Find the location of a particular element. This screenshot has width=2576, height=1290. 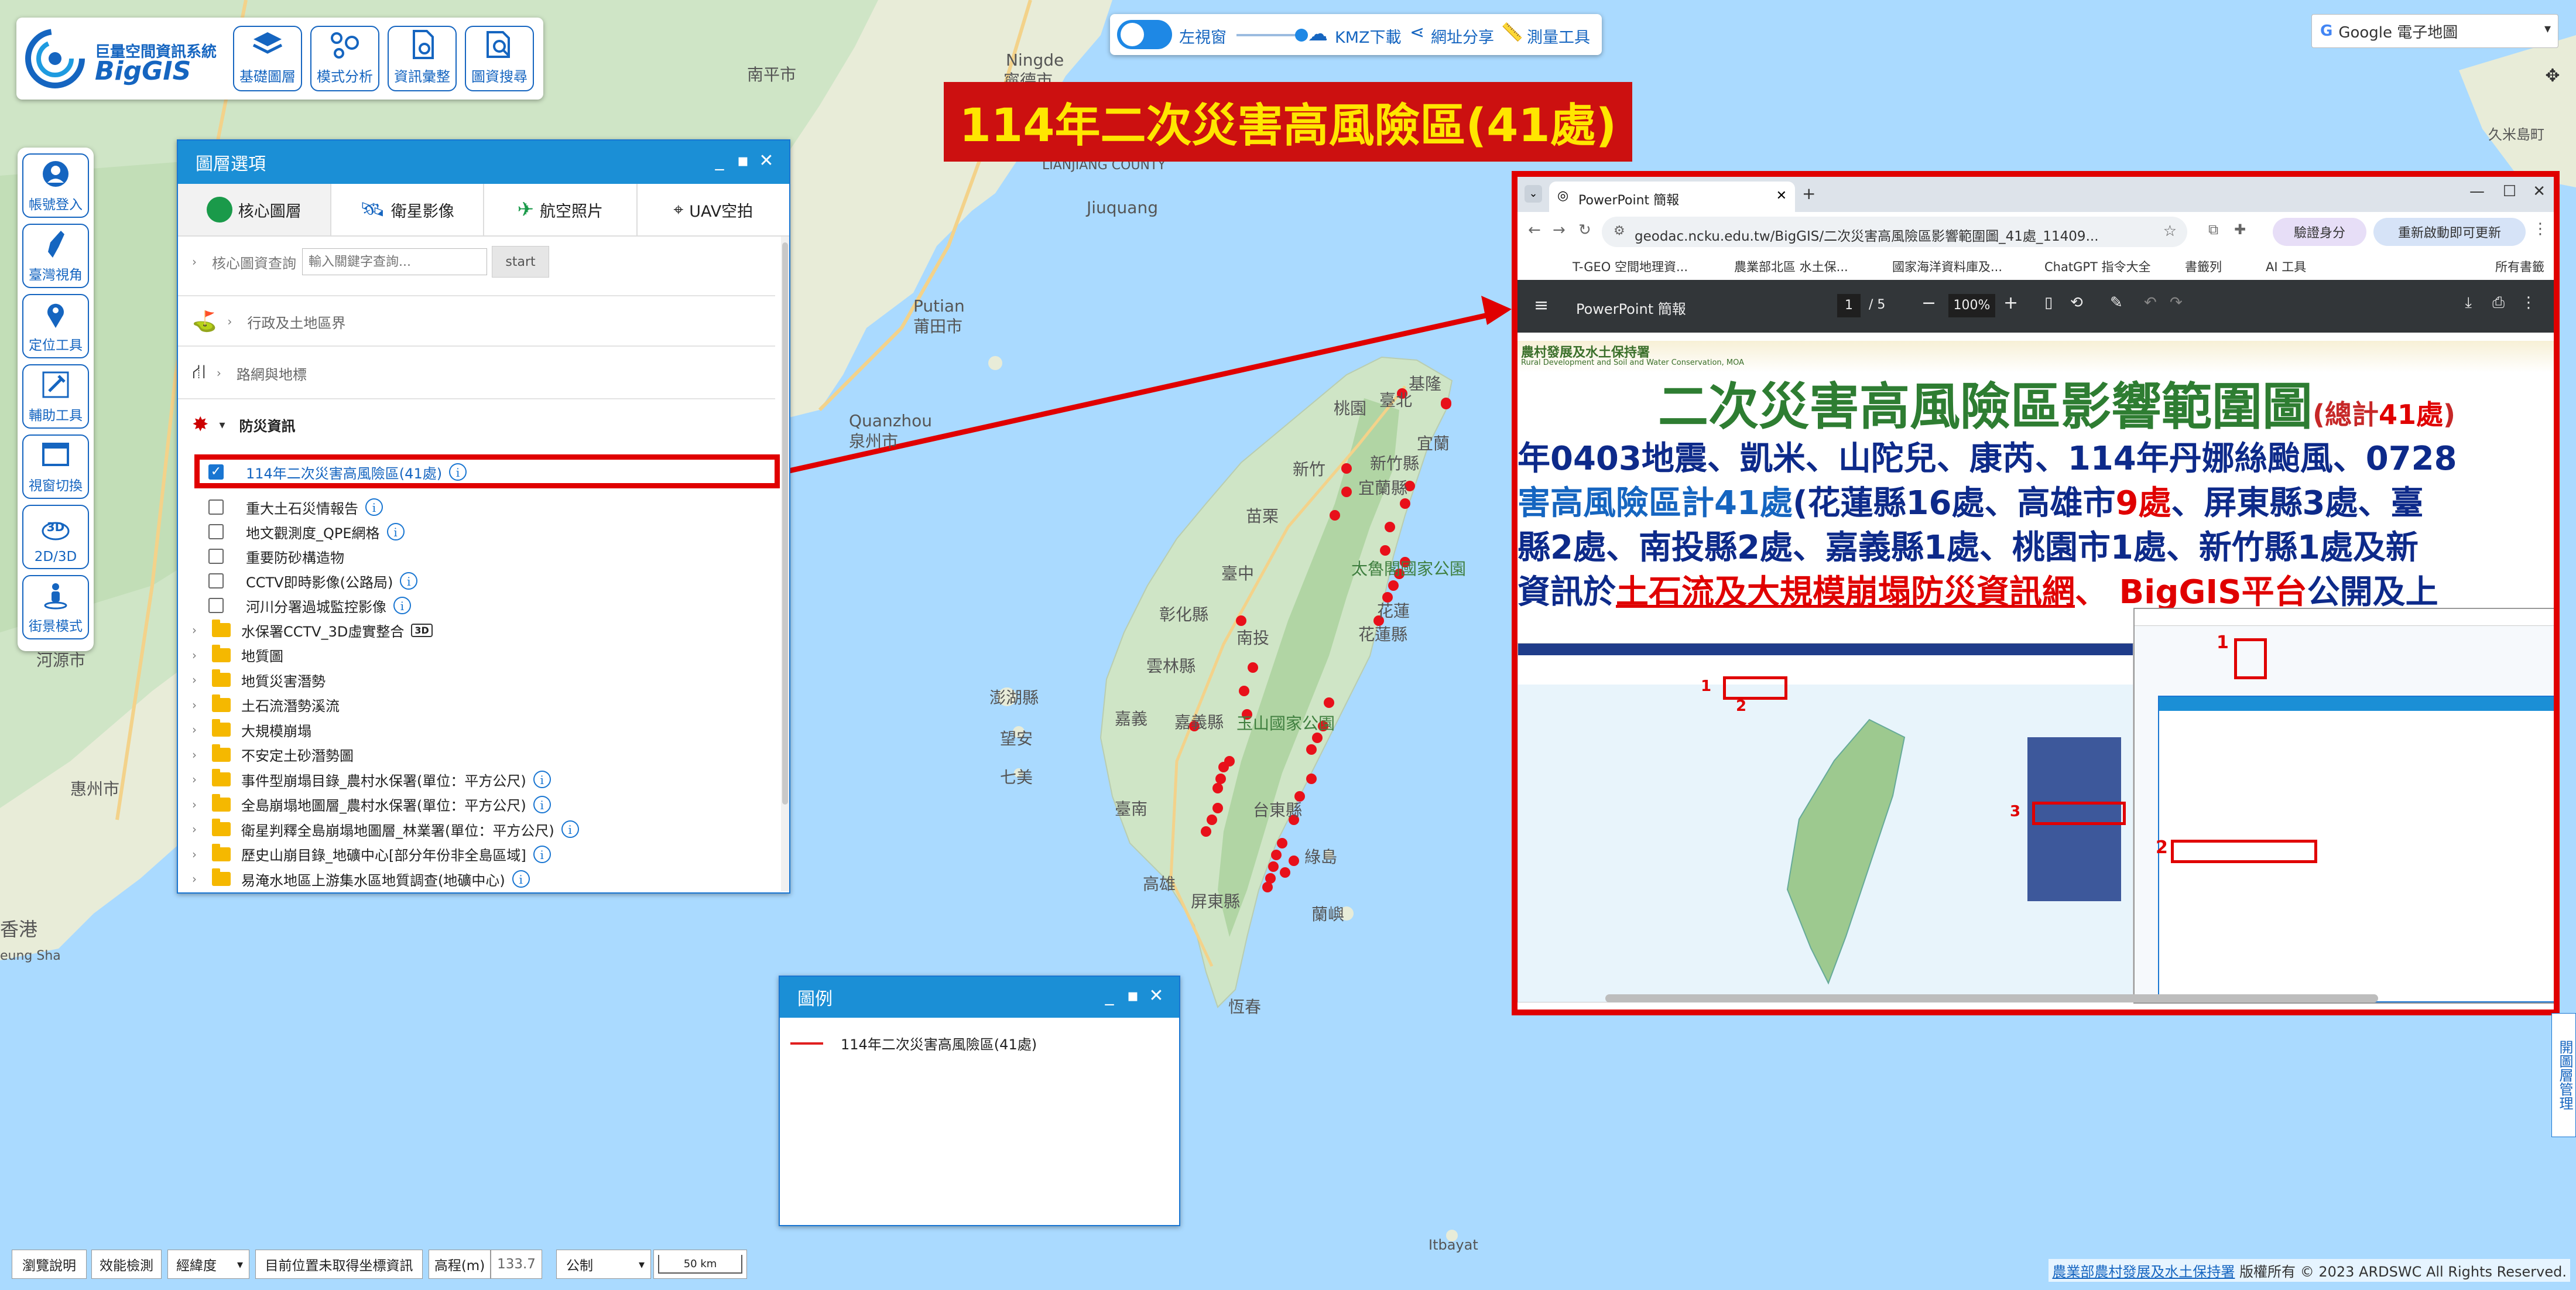

close-tab-icon: ✕ is located at coordinates (1781, 196).